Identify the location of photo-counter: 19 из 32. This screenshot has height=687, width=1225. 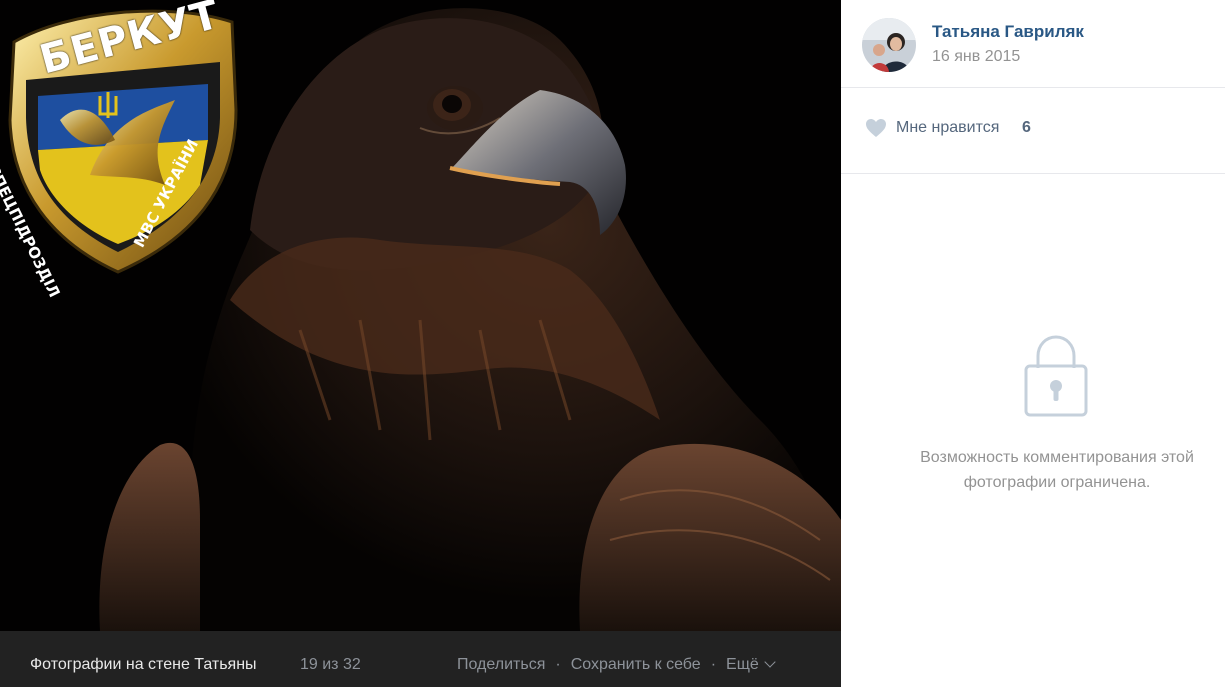
(330, 664).